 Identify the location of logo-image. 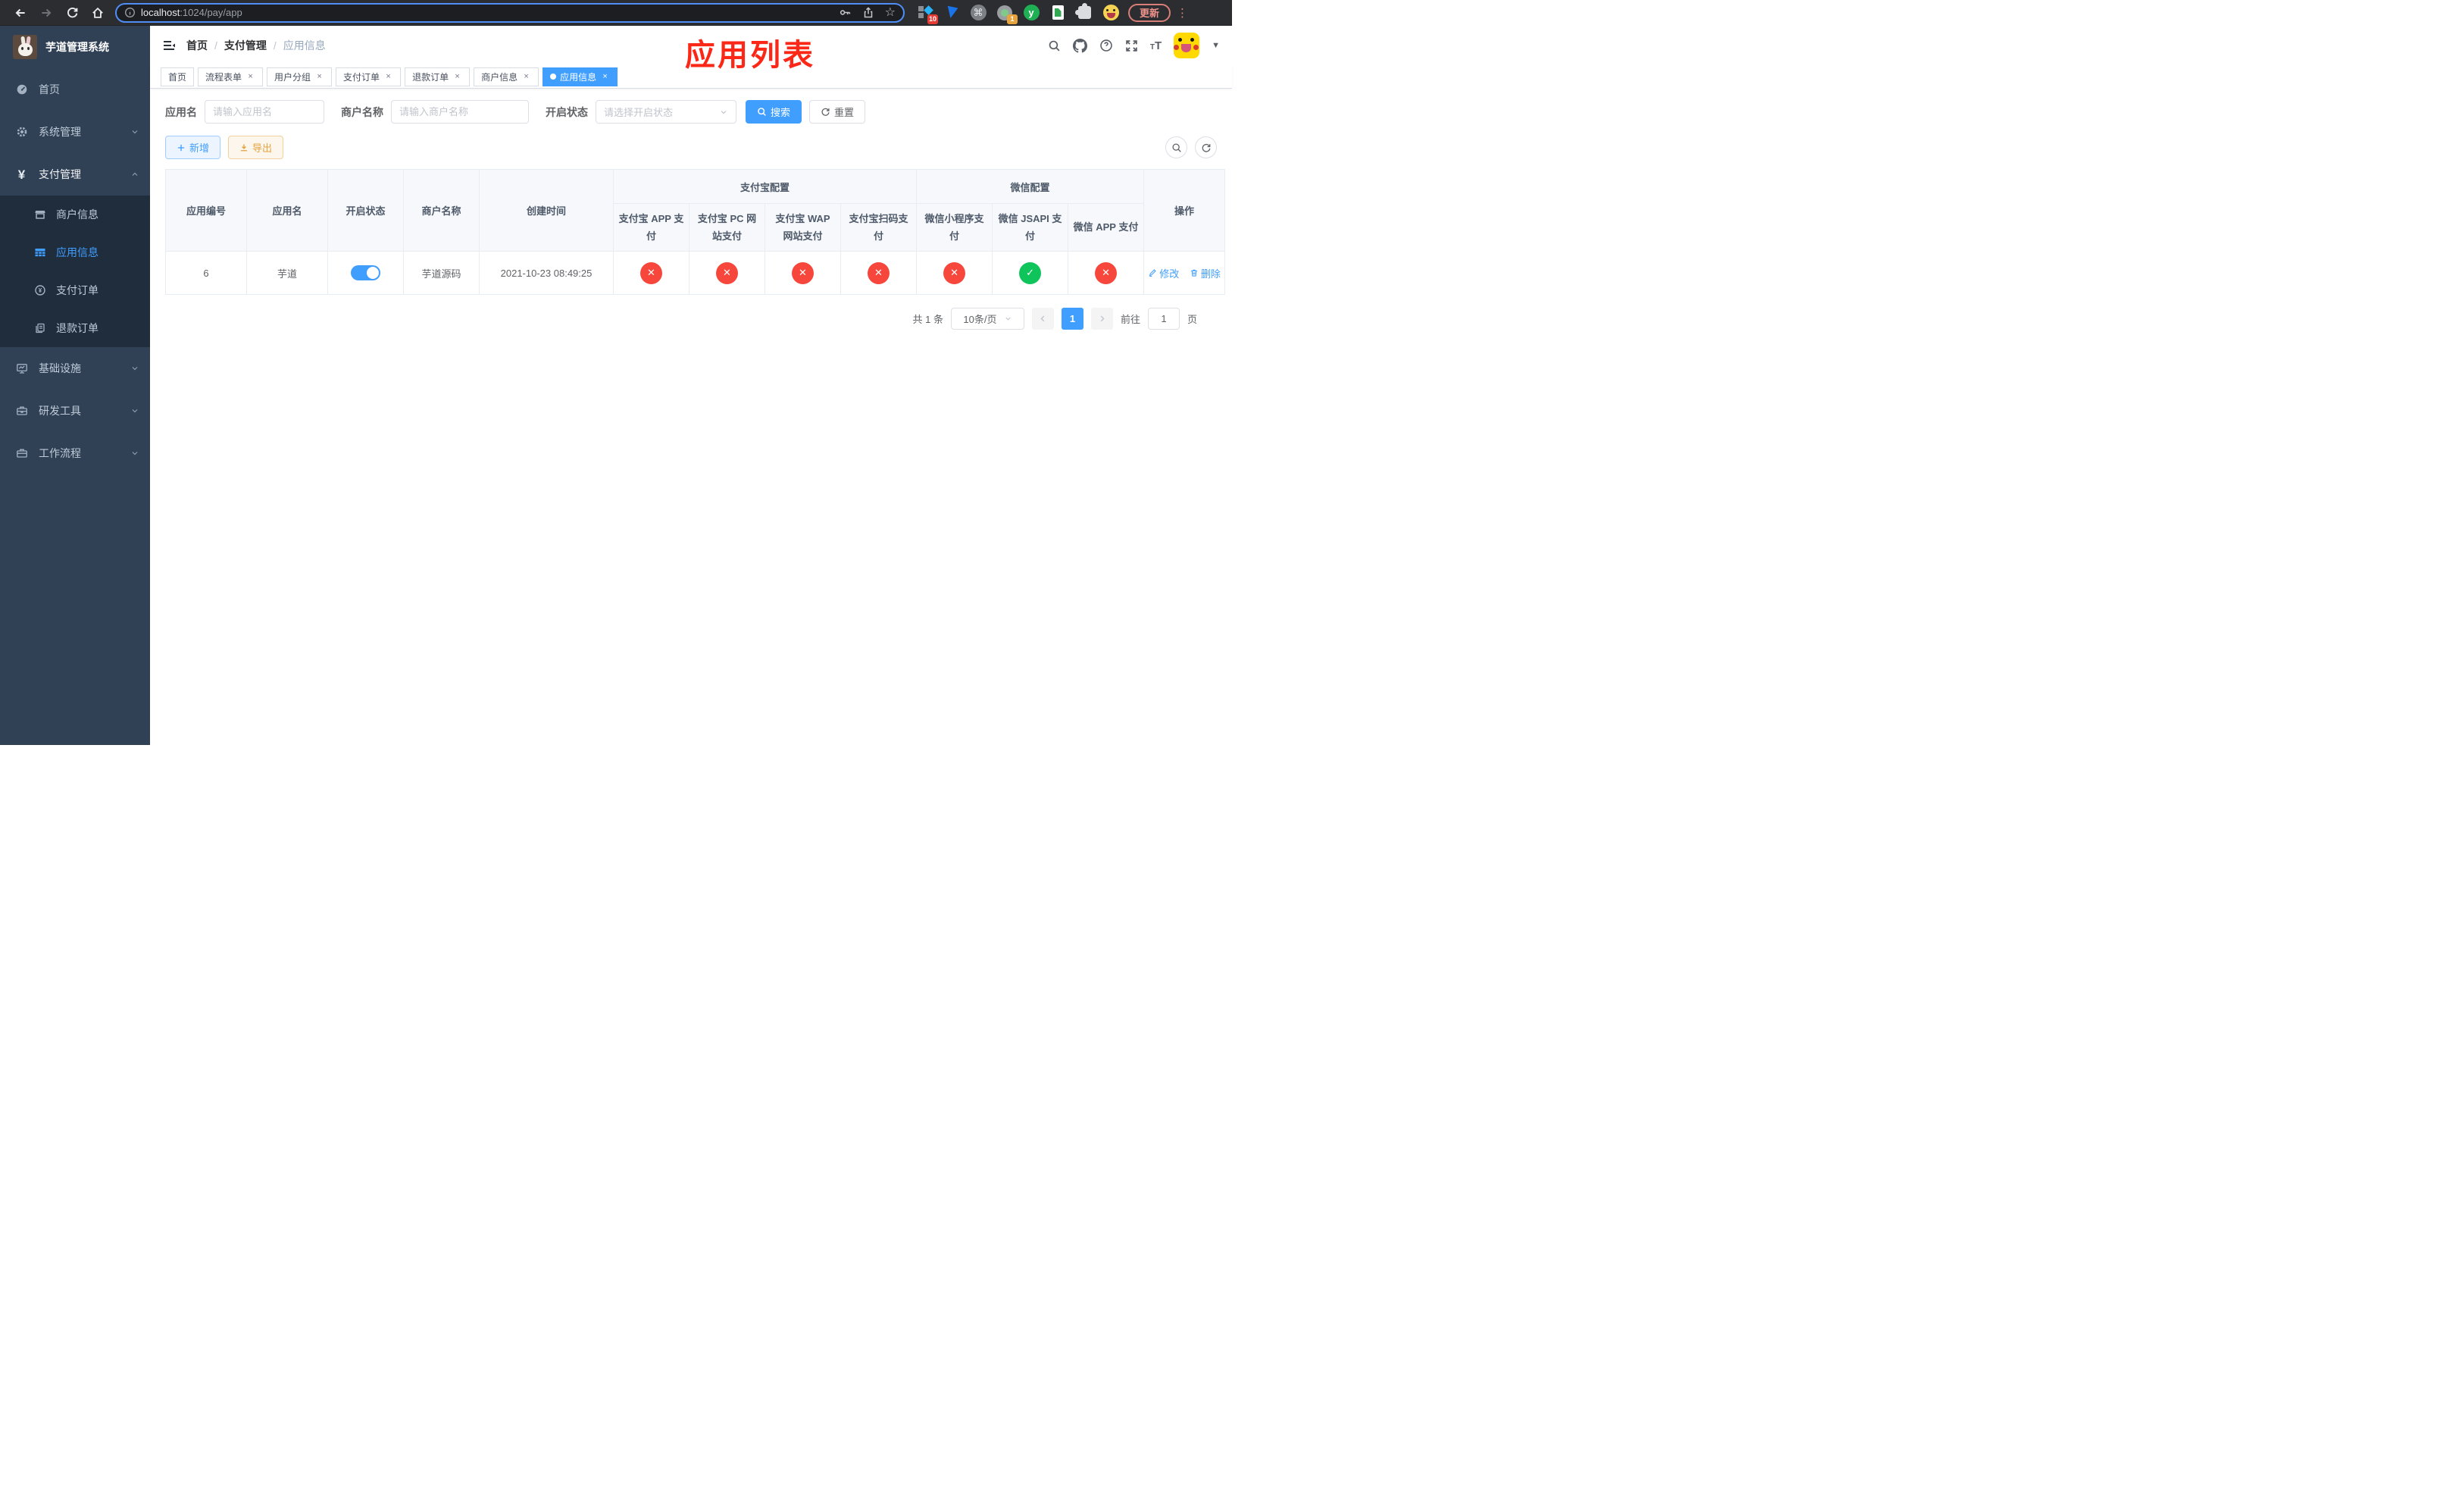
(25, 47).